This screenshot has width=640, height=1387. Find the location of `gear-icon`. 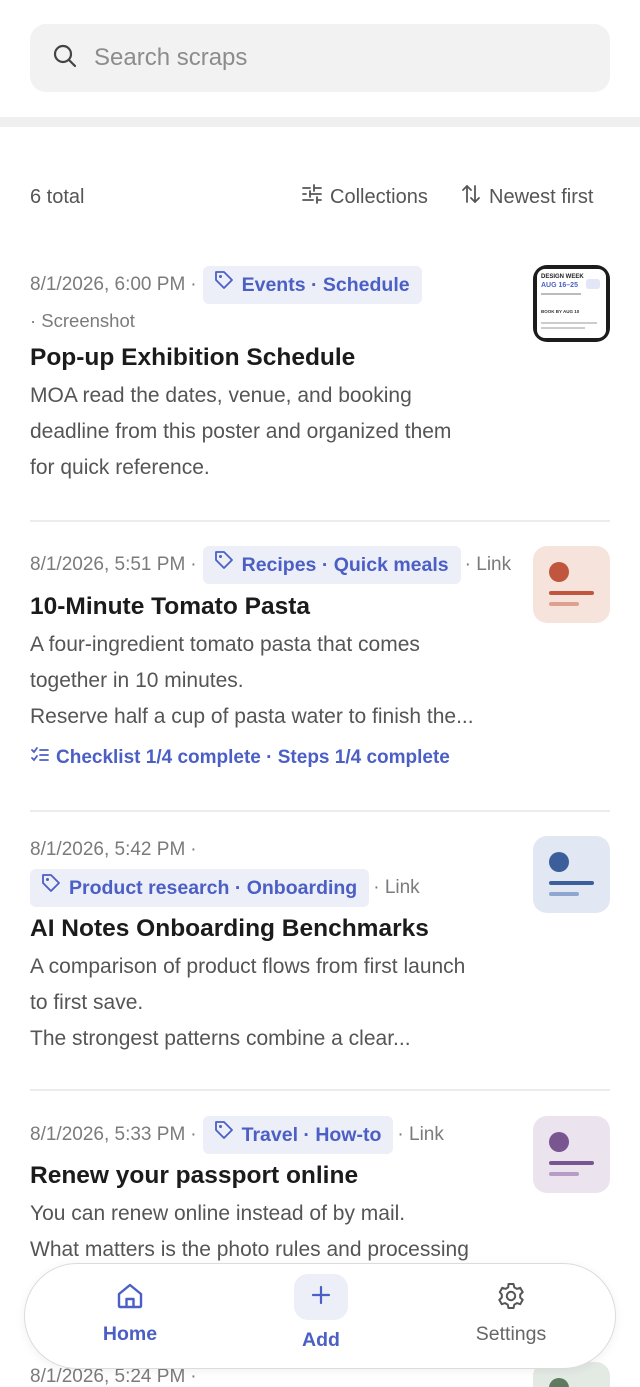

gear-icon is located at coordinates (511, 1298).